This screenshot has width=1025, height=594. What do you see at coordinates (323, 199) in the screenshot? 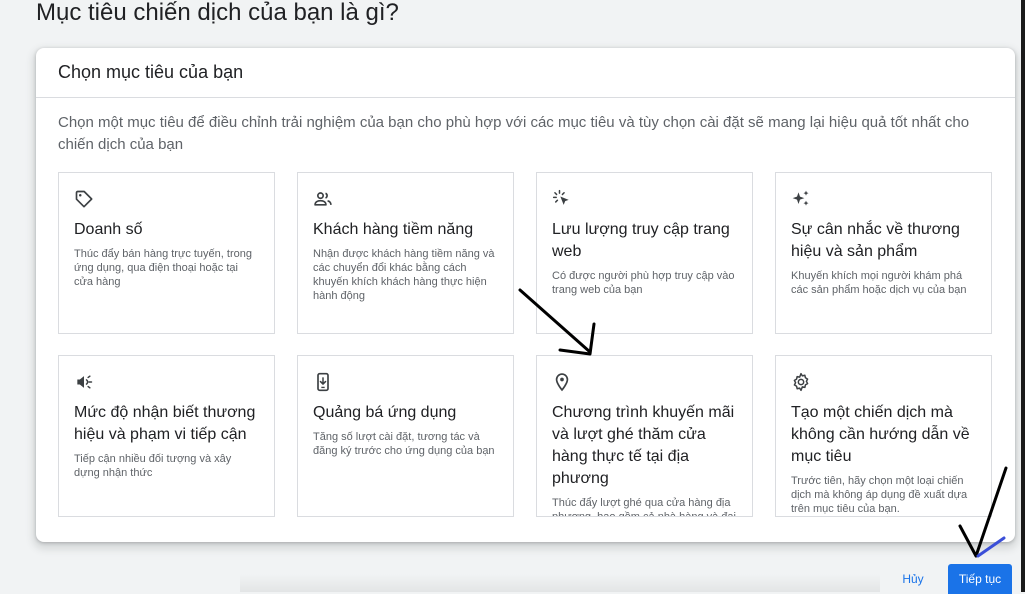
I see `people-icon` at bounding box center [323, 199].